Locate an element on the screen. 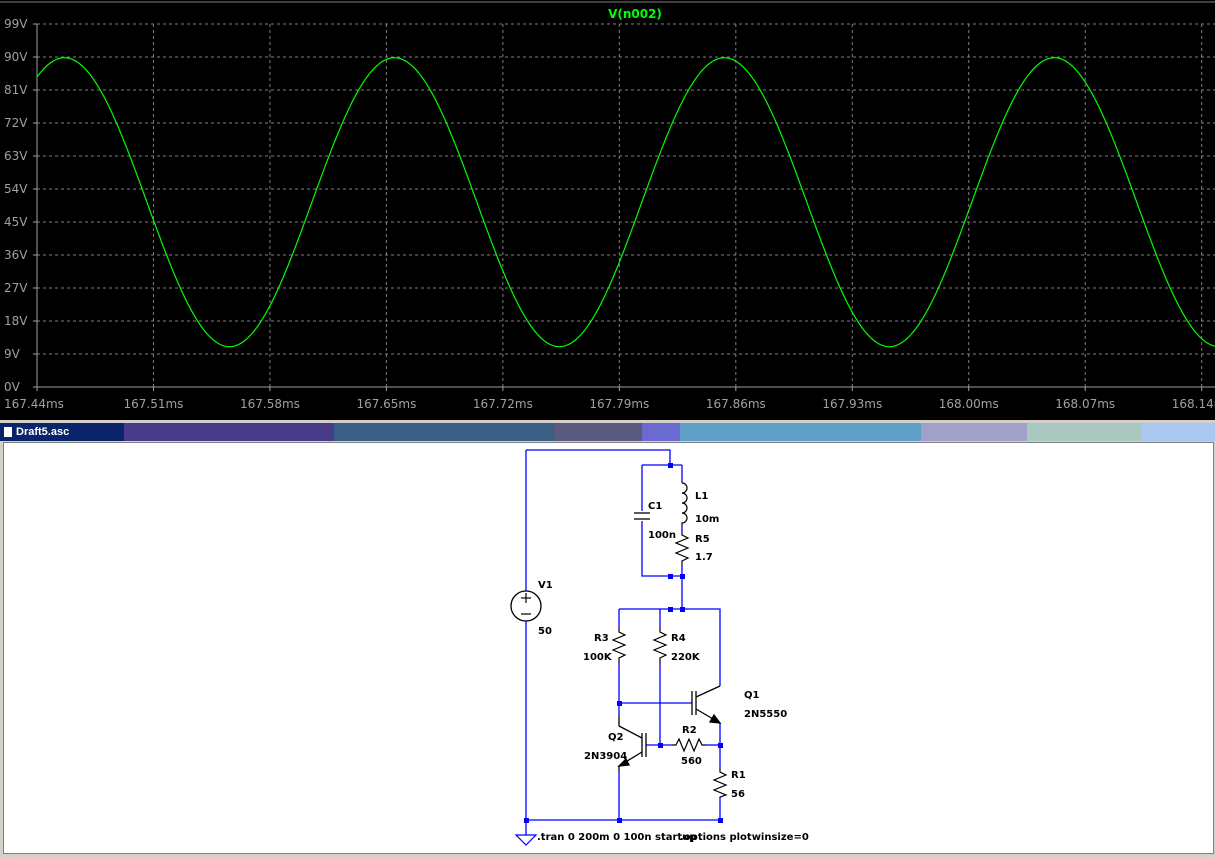  y-tick-label: 72V is located at coordinates (16, 123).